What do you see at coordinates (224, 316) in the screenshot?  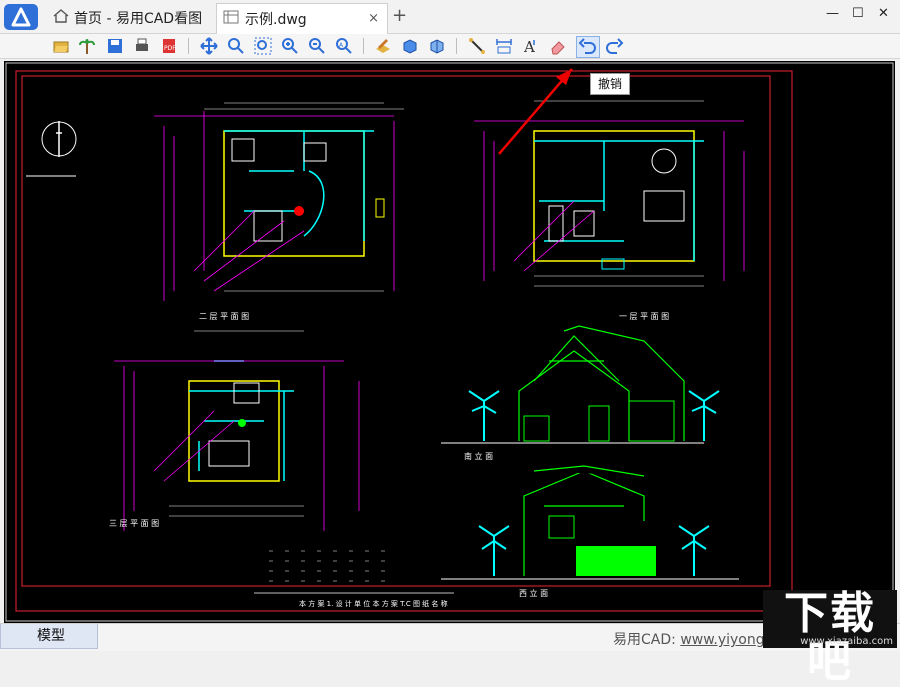 I see `label-floor2: 二 层 平 面 图` at bounding box center [224, 316].